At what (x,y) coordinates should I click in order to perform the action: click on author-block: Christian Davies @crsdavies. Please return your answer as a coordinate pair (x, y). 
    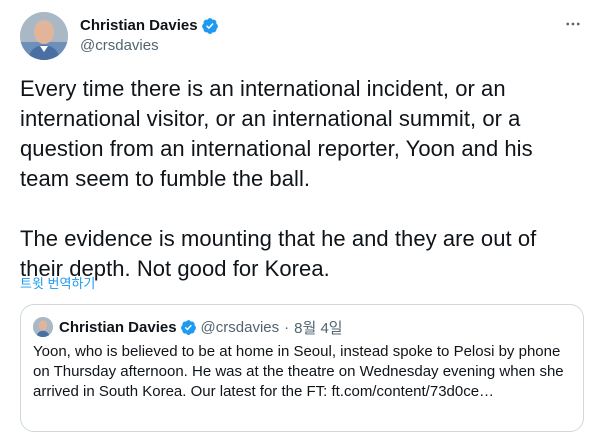
    Looking at the image, I should click on (149, 36).